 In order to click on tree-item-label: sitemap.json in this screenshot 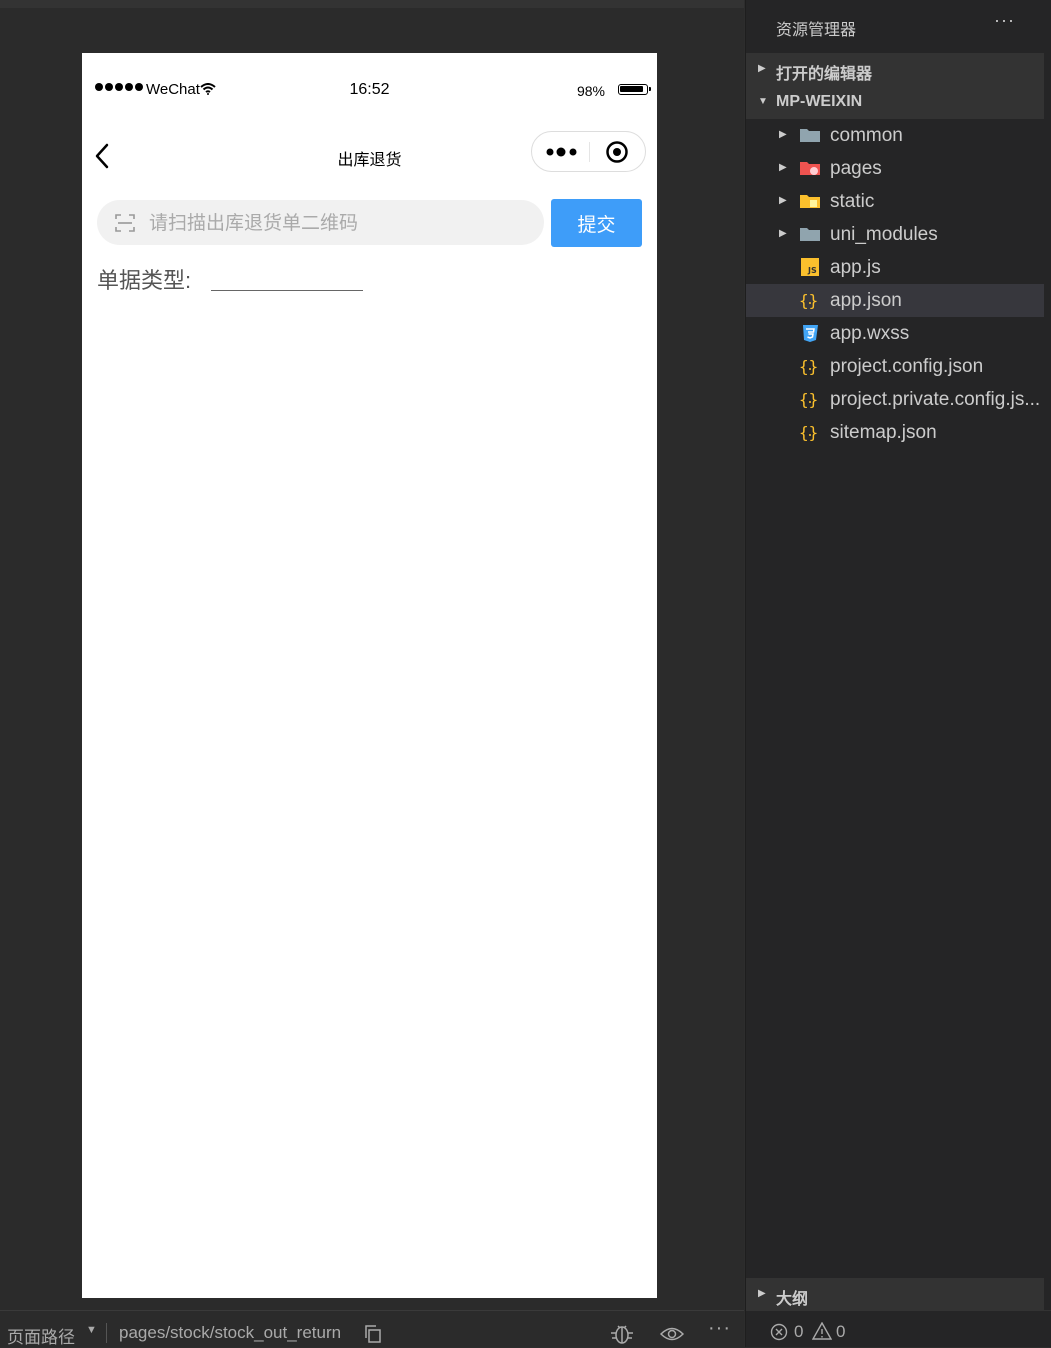, I will do `click(883, 432)`.